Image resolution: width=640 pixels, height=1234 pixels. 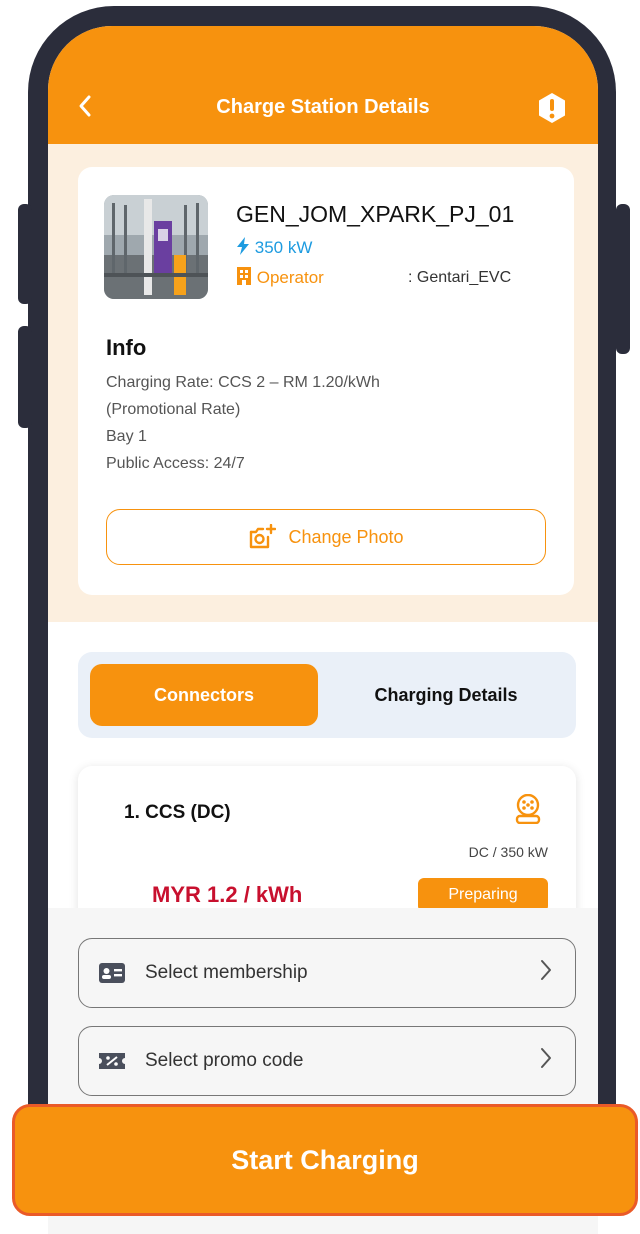 What do you see at coordinates (323, 85) in the screenshot?
I see `header-bar: Charge Station Details` at bounding box center [323, 85].